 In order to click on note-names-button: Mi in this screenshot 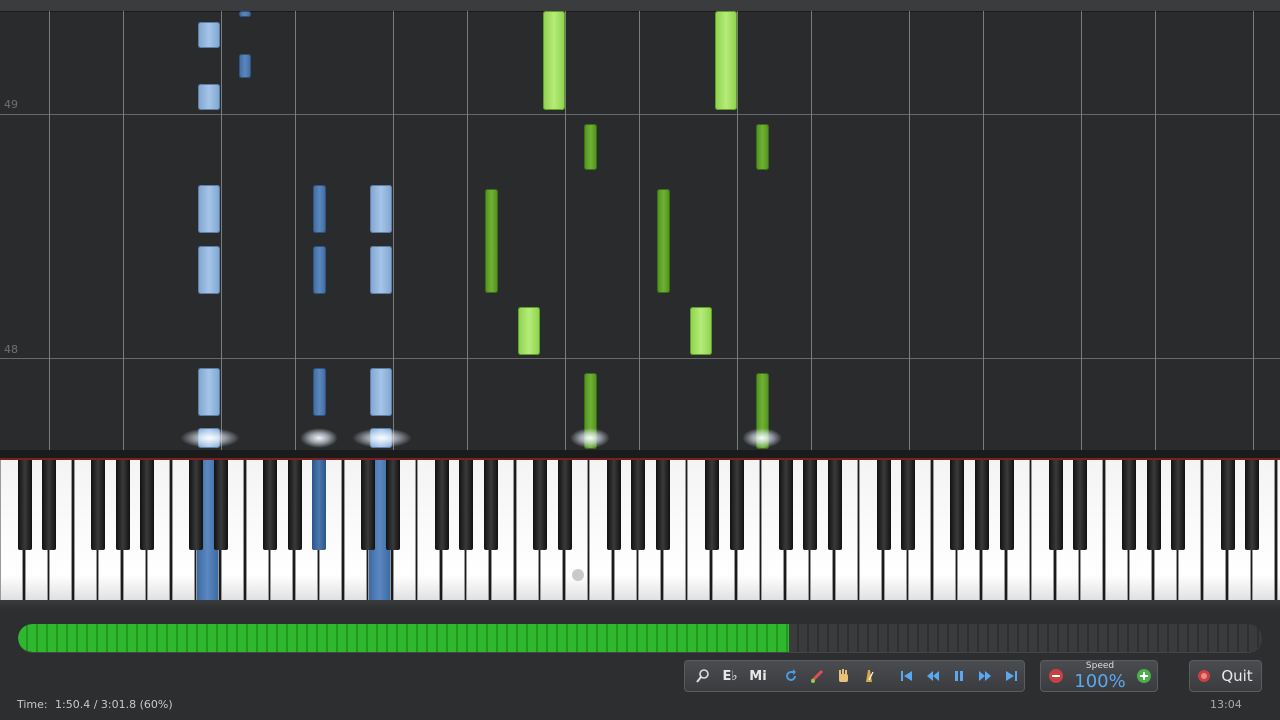, I will do `click(758, 676)`.